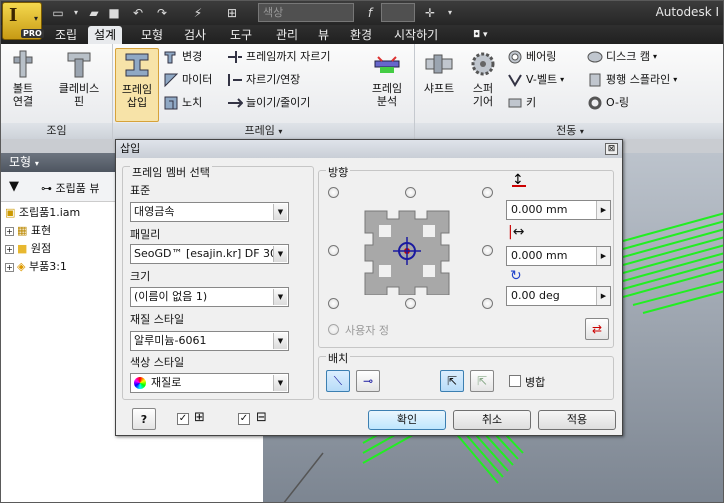  Describe the element at coordinates (105, 35) in the screenshot. I see `tab-design: 설계` at that location.